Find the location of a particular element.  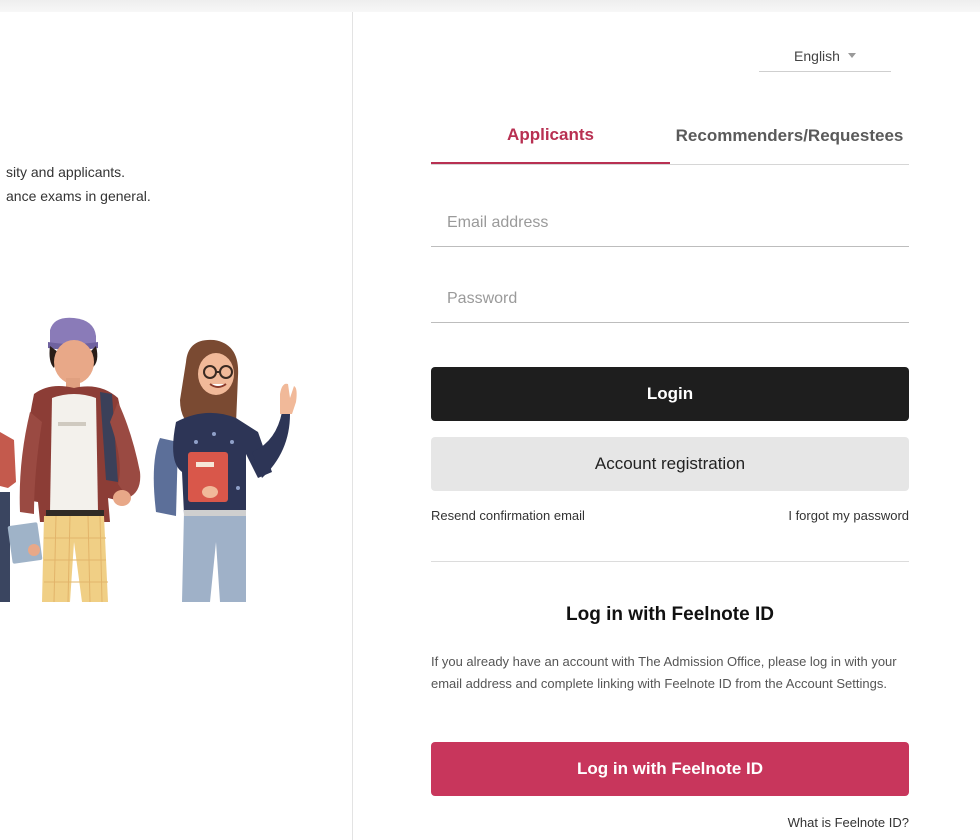

partial-student-figure is located at coordinates (8, 517).